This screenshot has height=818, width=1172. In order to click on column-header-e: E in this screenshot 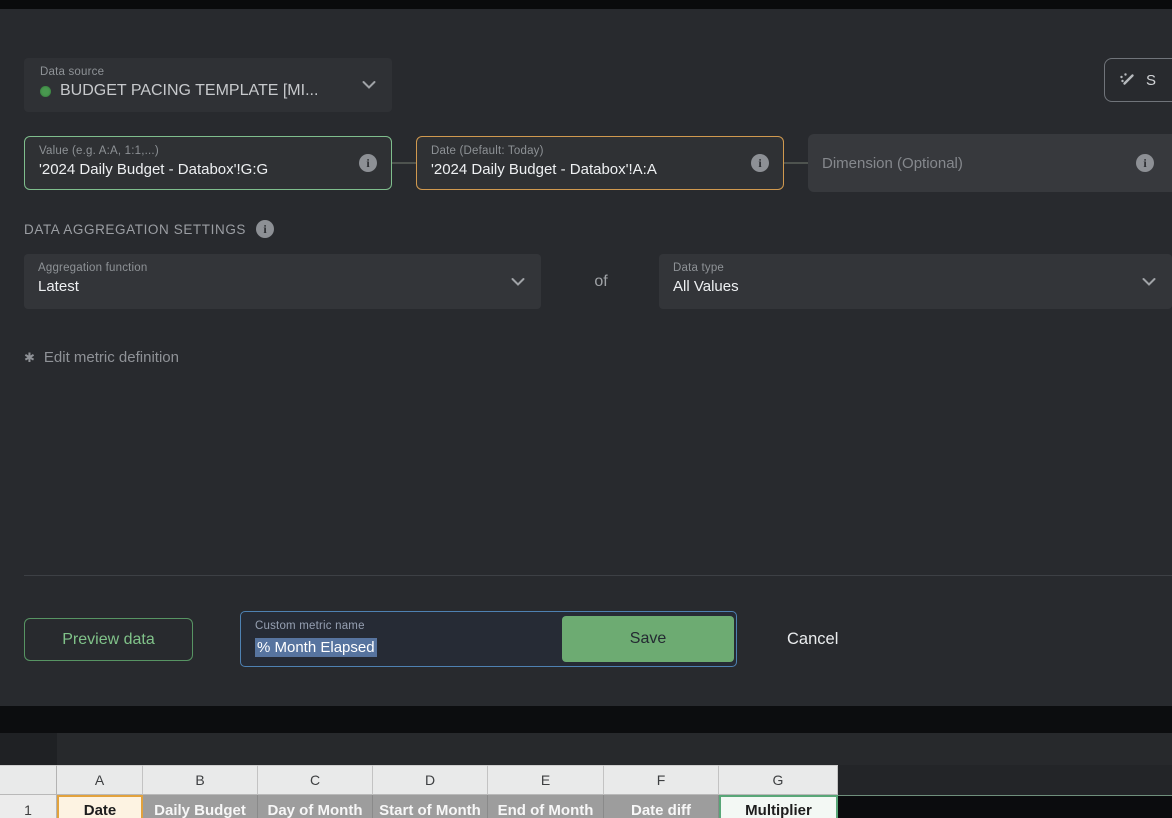, I will do `click(546, 780)`.